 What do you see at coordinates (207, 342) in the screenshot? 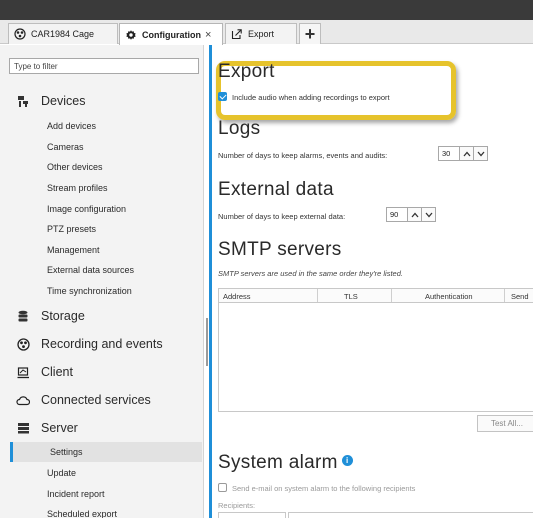
I see `pane-splitter-handle` at bounding box center [207, 342].